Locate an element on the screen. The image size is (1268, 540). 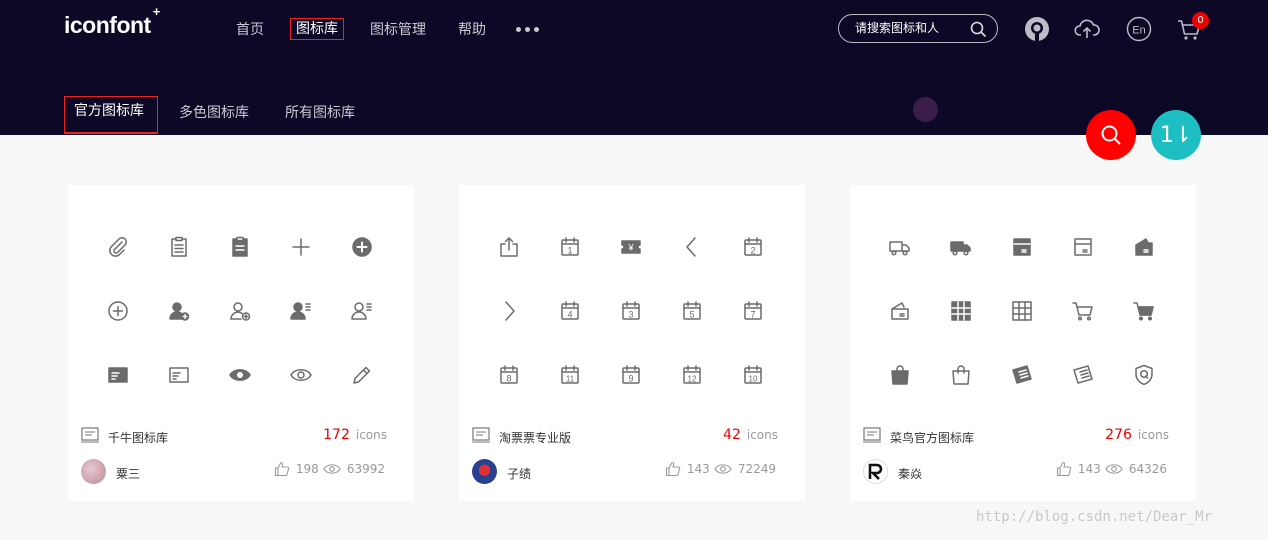
calendar-2-icon: 2 is located at coordinates (752, 247).